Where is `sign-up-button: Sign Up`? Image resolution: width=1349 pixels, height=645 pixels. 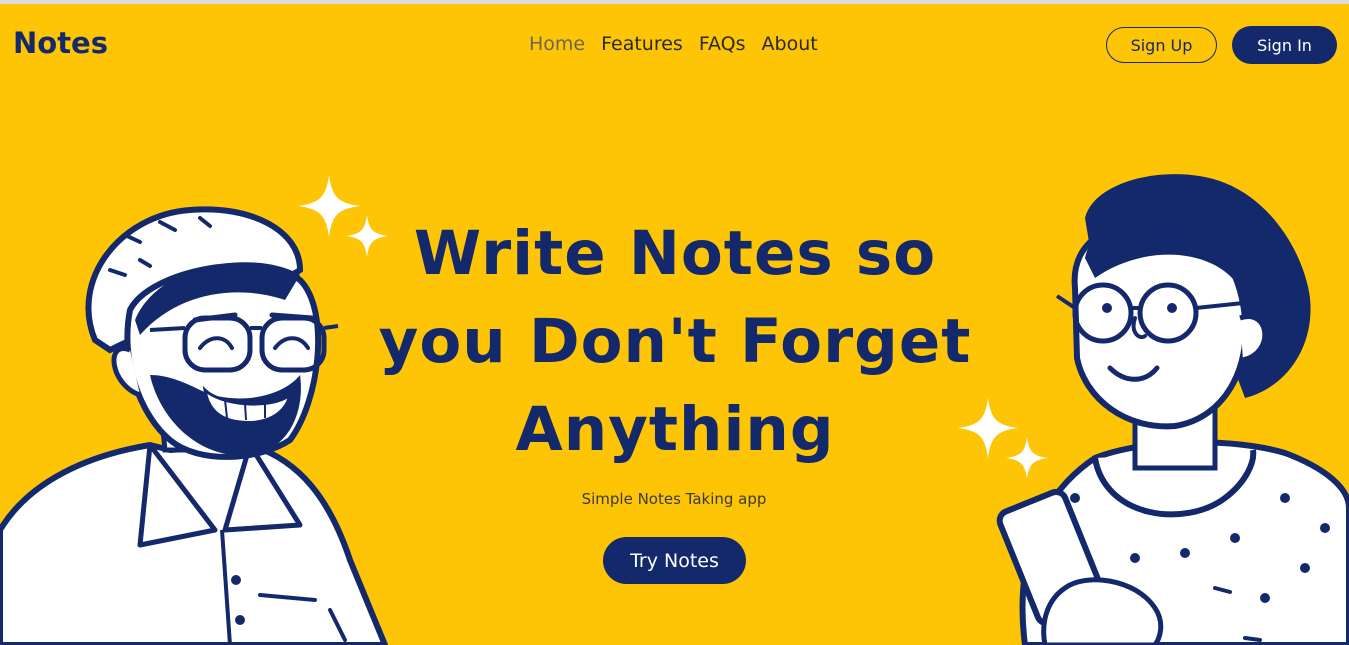
sign-up-button: Sign Up is located at coordinates (1161, 45).